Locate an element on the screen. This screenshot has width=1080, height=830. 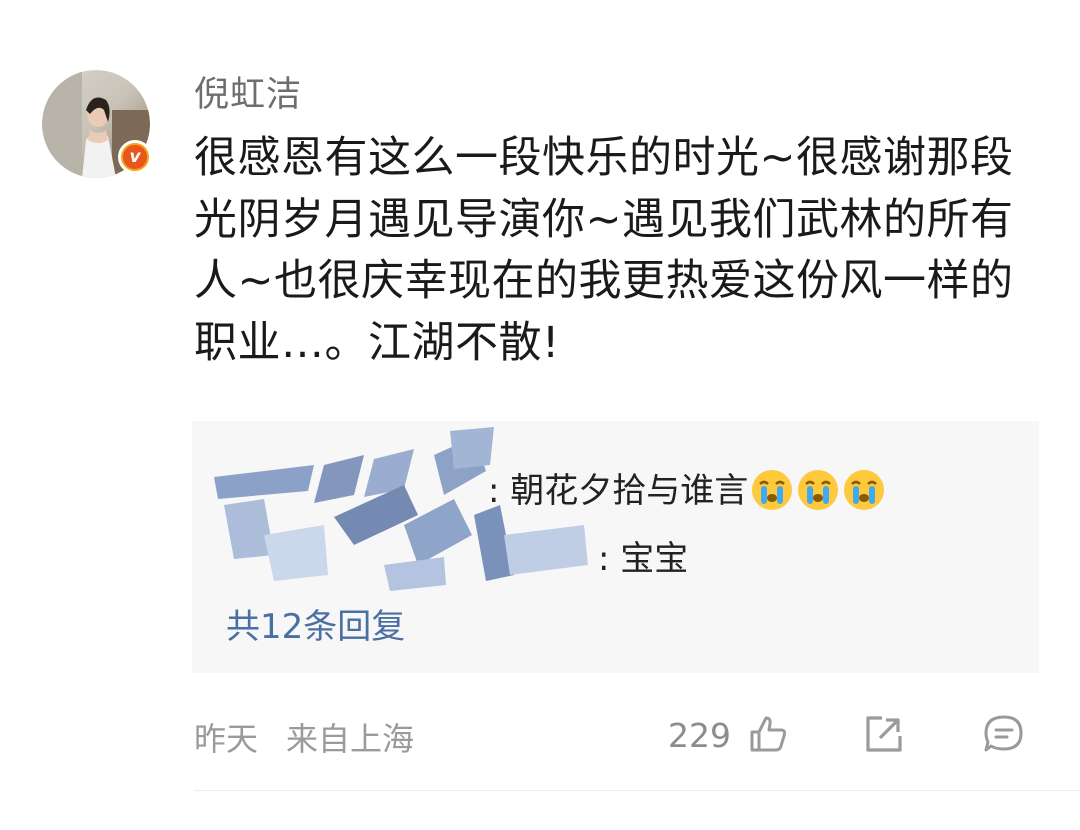
reply-item: : 宝宝 is located at coordinates (643, 555).